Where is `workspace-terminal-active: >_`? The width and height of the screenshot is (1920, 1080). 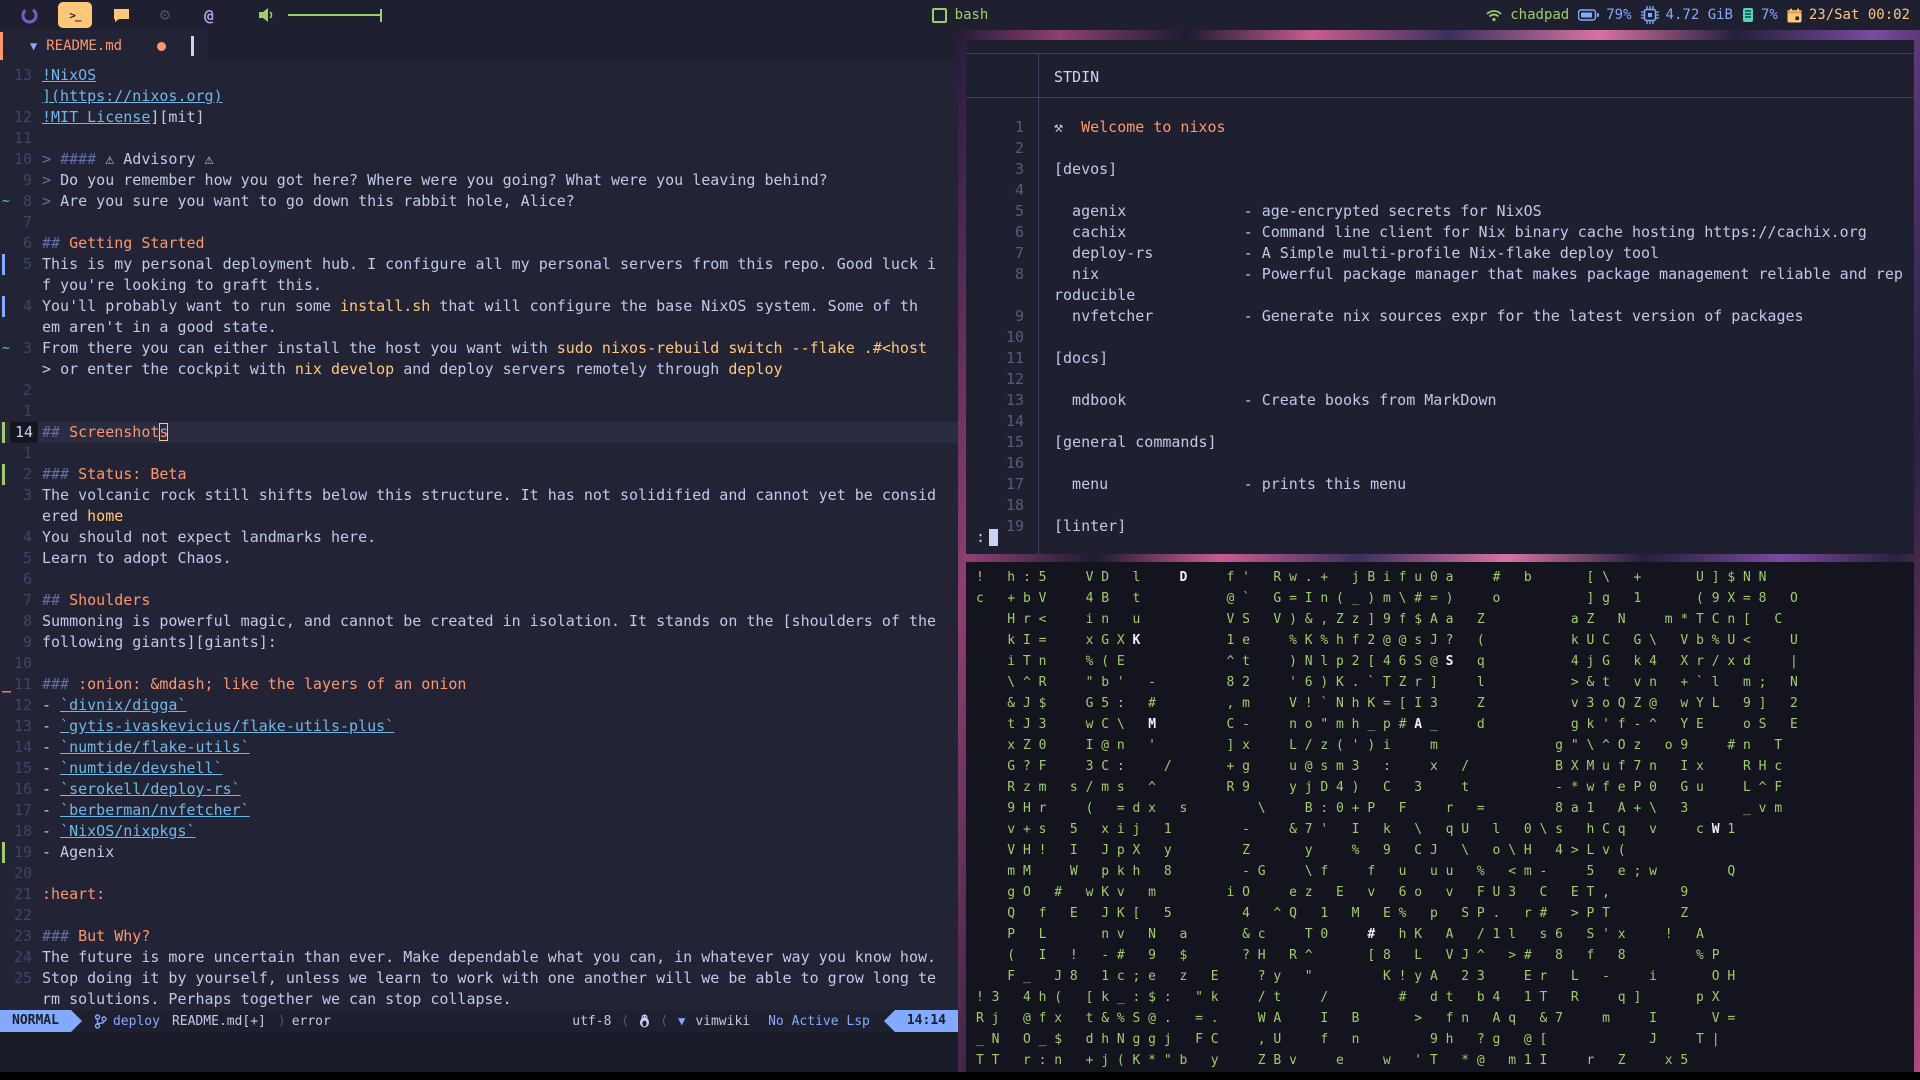 workspace-terminal-active: >_ is located at coordinates (75, 15).